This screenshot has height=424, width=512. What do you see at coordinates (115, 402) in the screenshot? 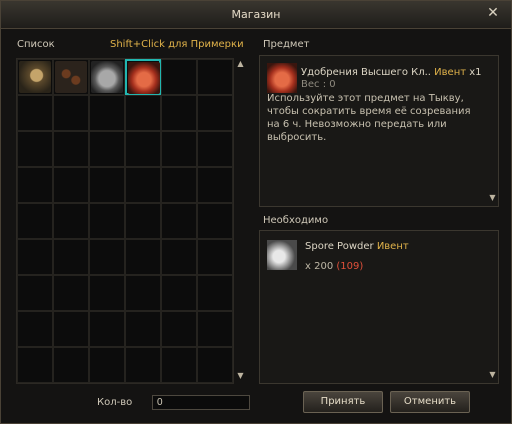
I see `quantity-label: Кол-во` at bounding box center [115, 402].